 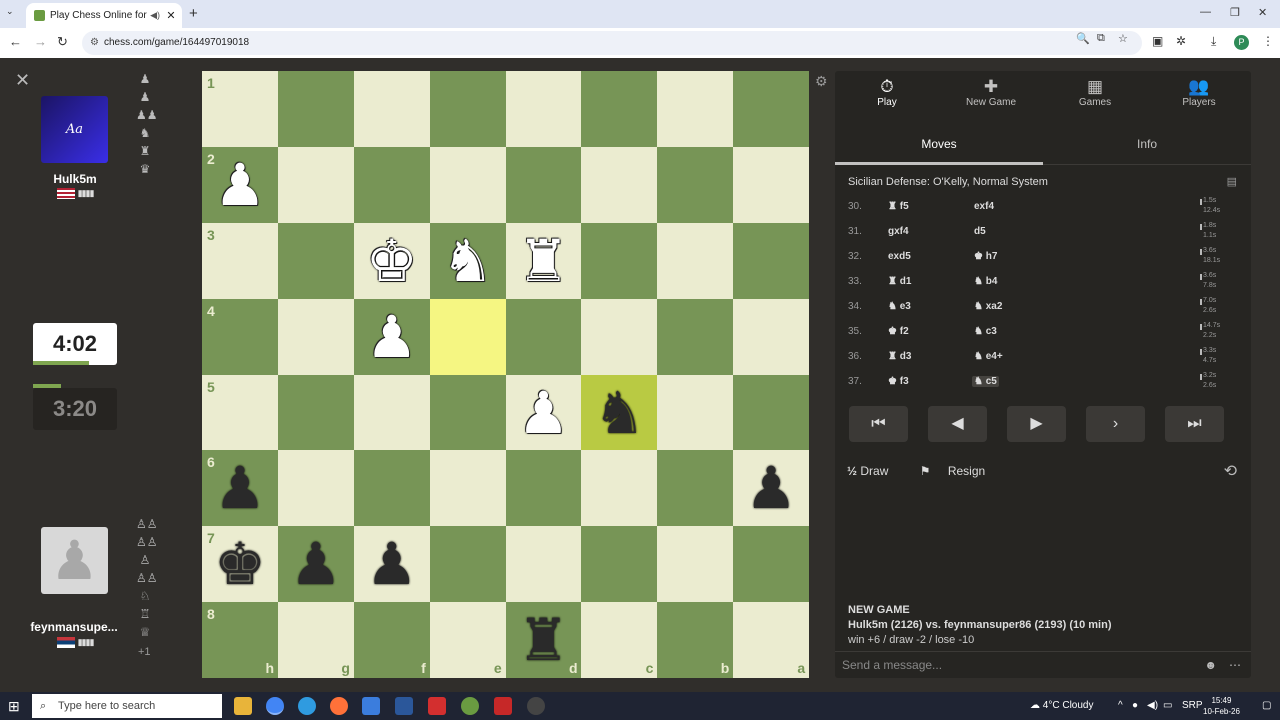 What do you see at coordinates (619, 640) in the screenshot?
I see `square-c8: c` at bounding box center [619, 640].